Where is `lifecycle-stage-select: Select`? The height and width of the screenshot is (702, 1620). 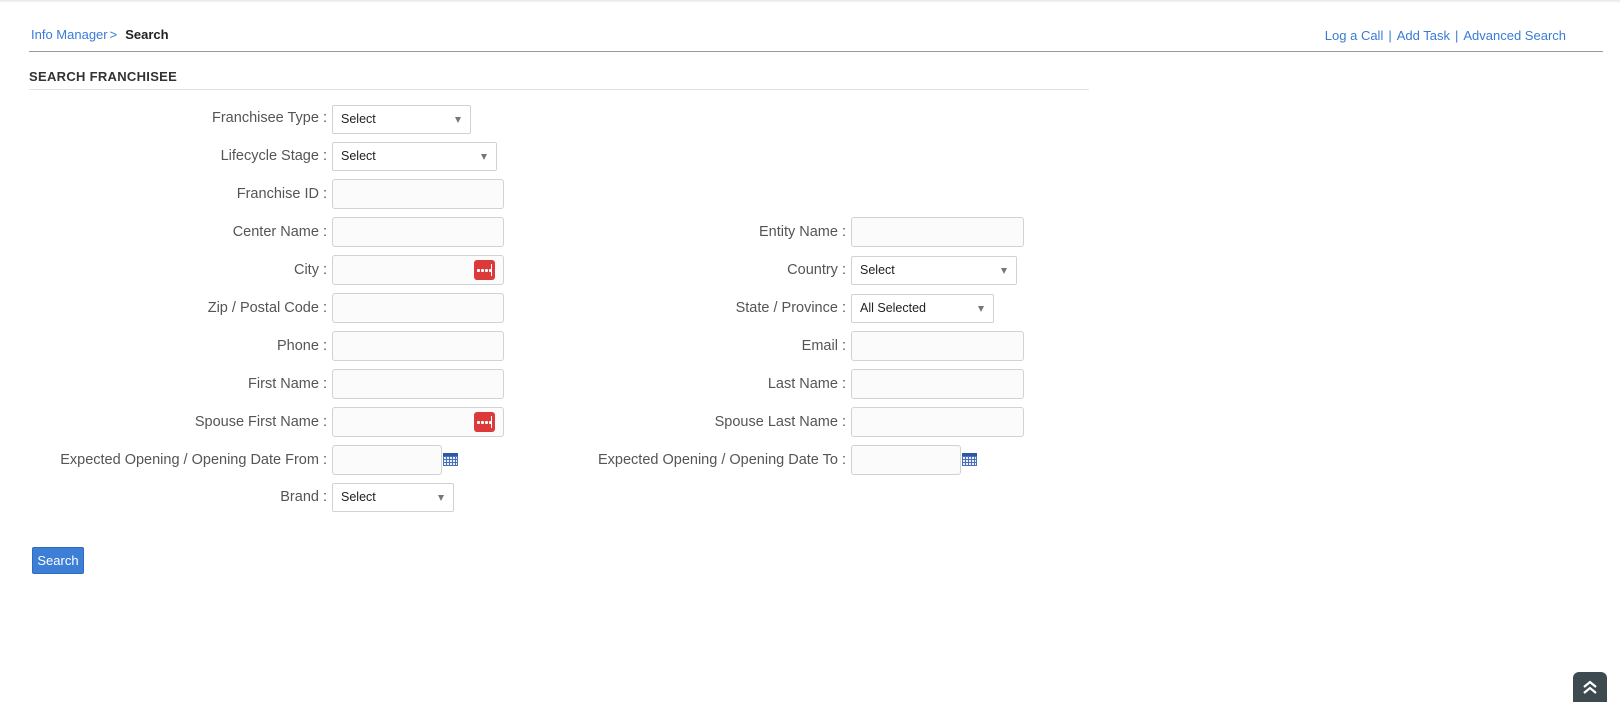
lifecycle-stage-select: Select is located at coordinates (414, 156).